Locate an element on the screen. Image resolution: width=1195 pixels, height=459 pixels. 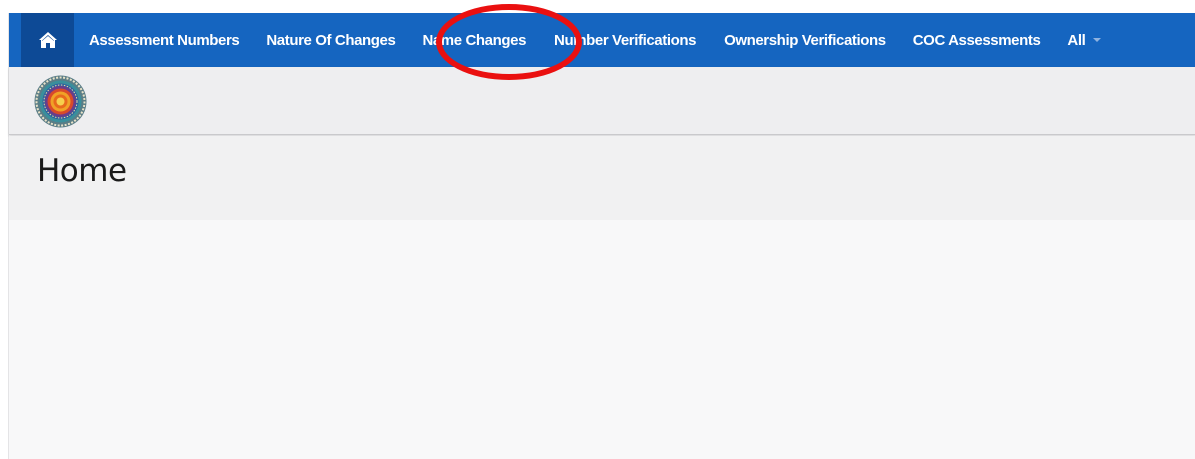
nav-item-name-changes: Name Changes is located at coordinates (474, 40).